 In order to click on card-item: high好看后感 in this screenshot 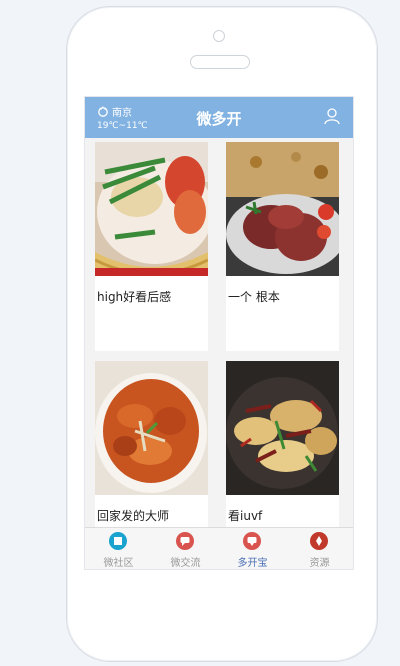, I will do `click(151, 246)`.